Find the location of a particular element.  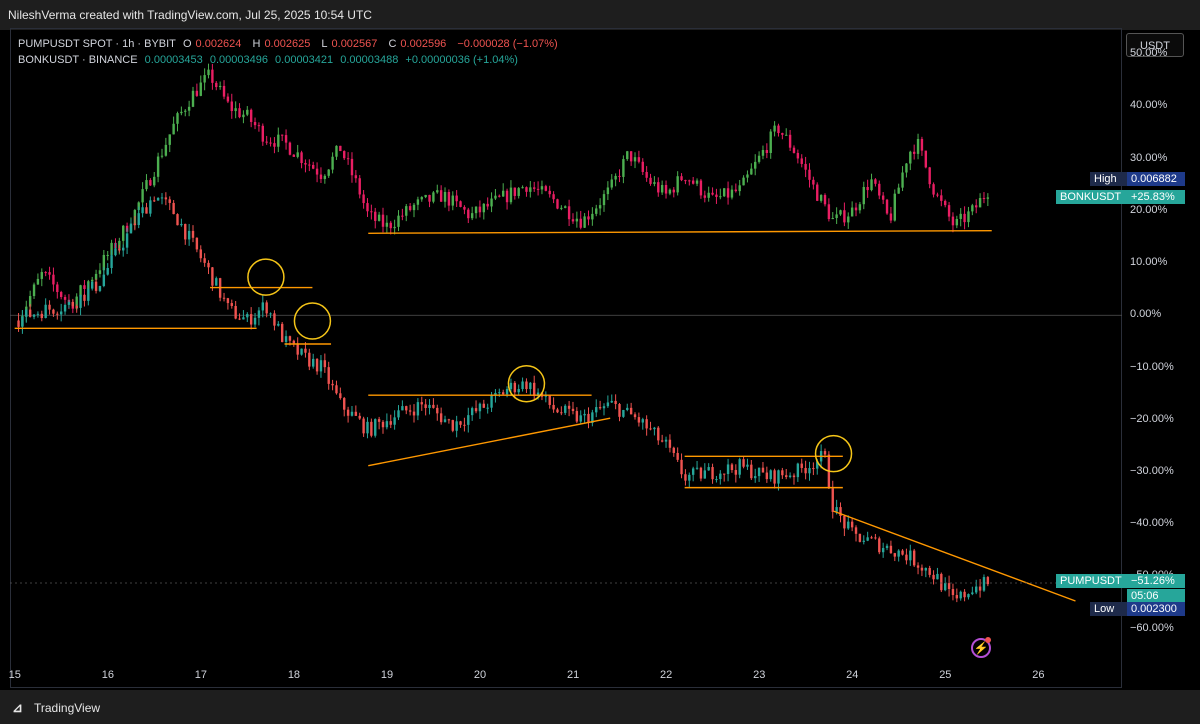

pump-tag-label: PUMPUSDT is located at coordinates (1092, 581).